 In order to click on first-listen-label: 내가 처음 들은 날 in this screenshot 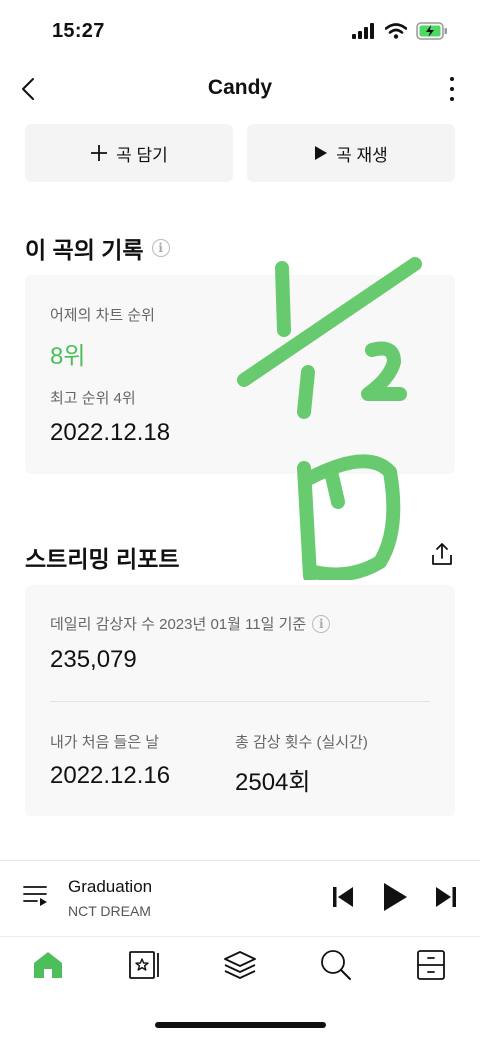, I will do `click(105, 742)`.